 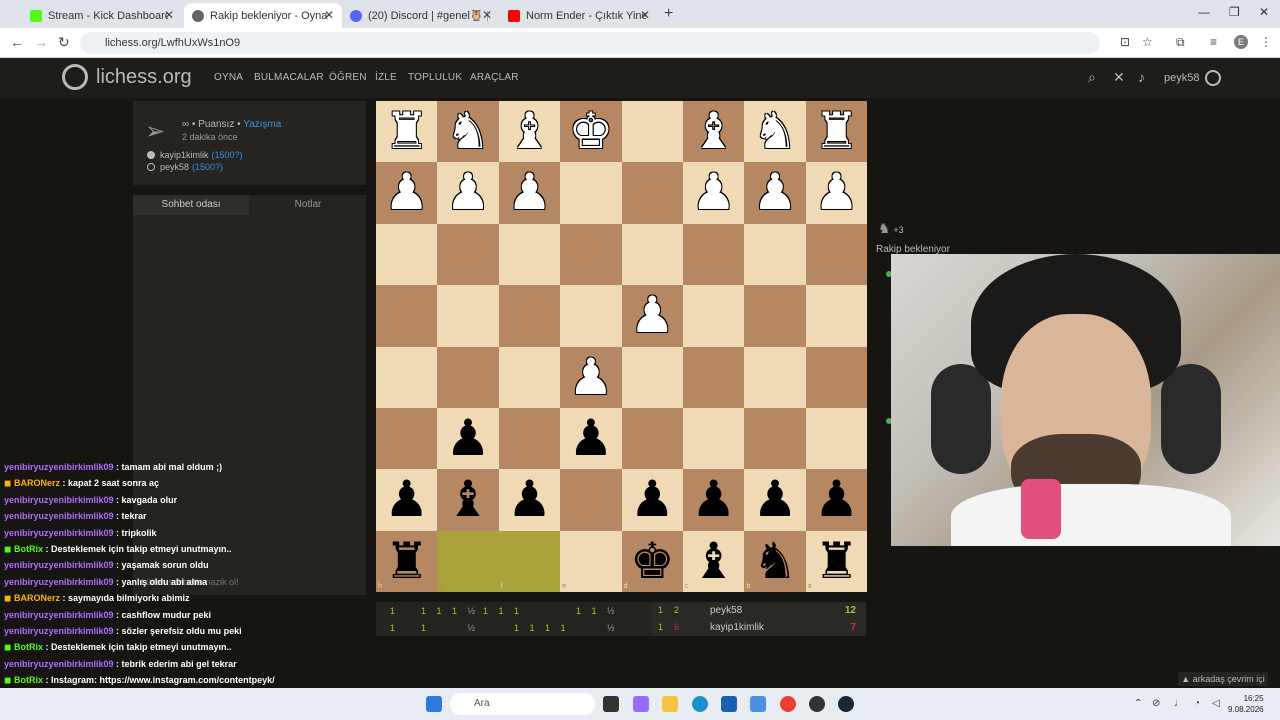 What do you see at coordinates (1223, 679) in the screenshot?
I see `friends-online-button: ▲ arkadaş çevrim içi` at bounding box center [1223, 679].